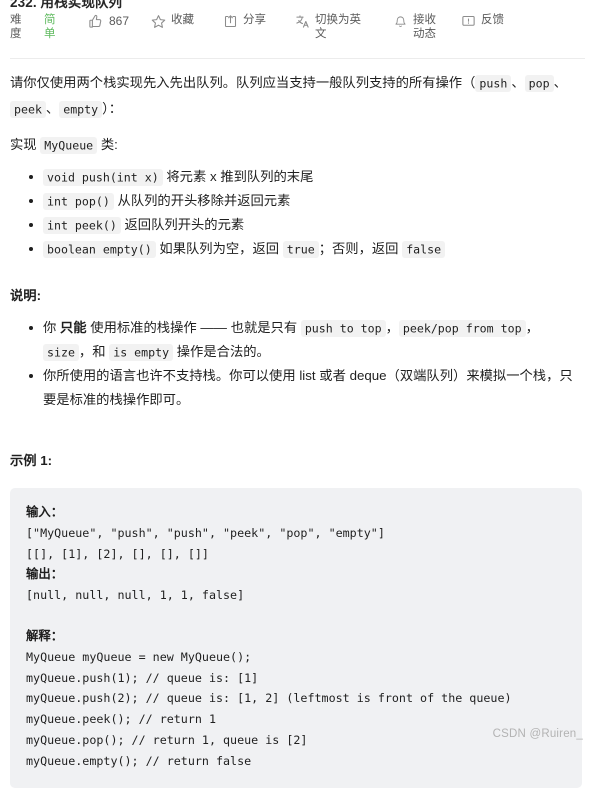 This screenshot has height=788, width=595. What do you see at coordinates (78, 201) in the screenshot?
I see `method-signature: int pop()` at bounding box center [78, 201].